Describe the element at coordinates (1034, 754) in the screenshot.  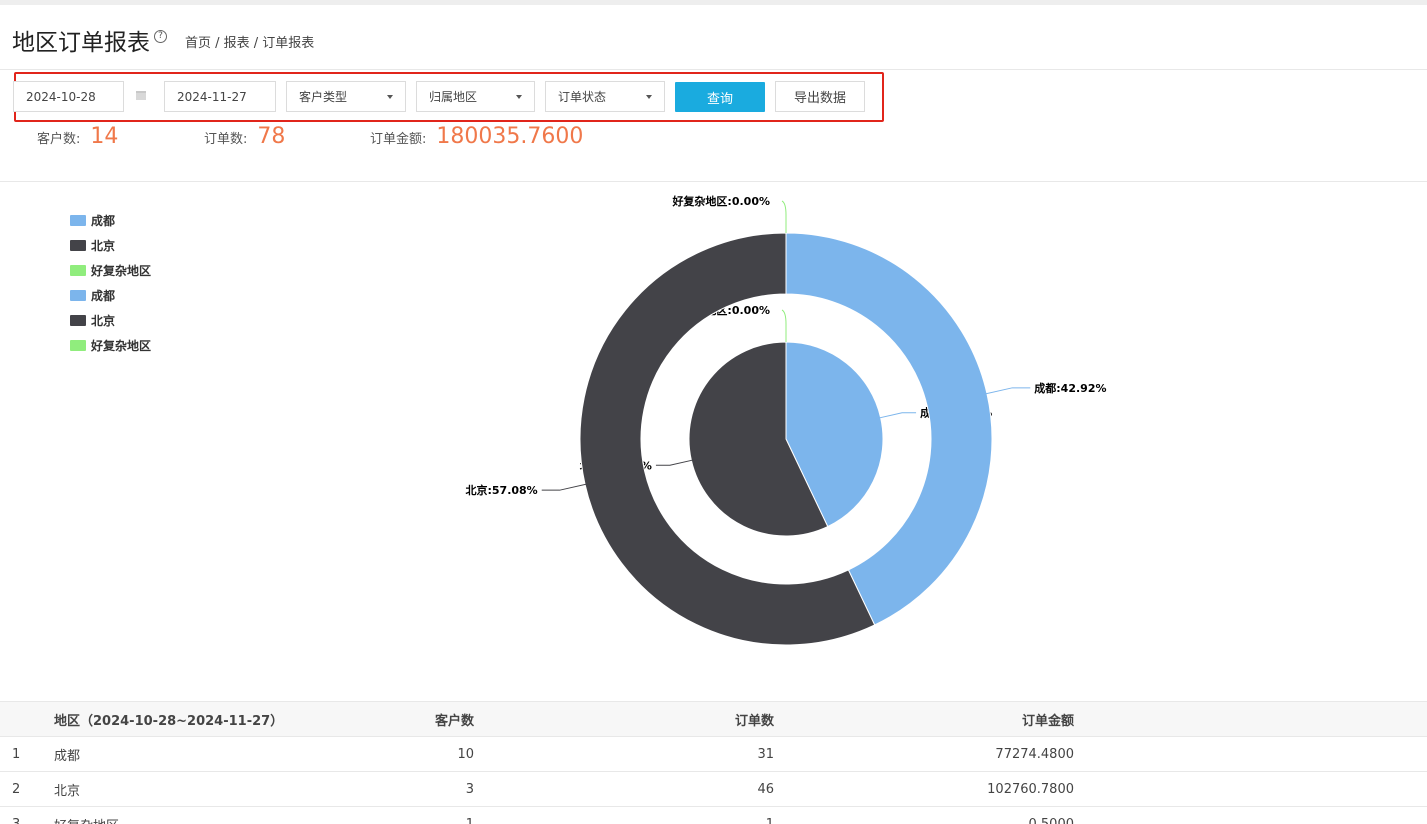
I see `row-amount: 77274.4800` at that location.